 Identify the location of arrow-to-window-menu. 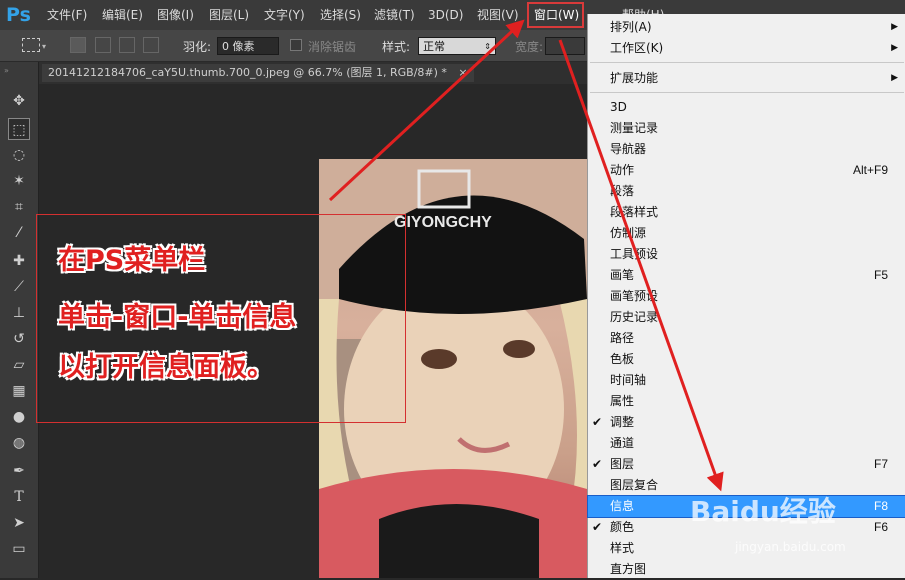
(426, 110).